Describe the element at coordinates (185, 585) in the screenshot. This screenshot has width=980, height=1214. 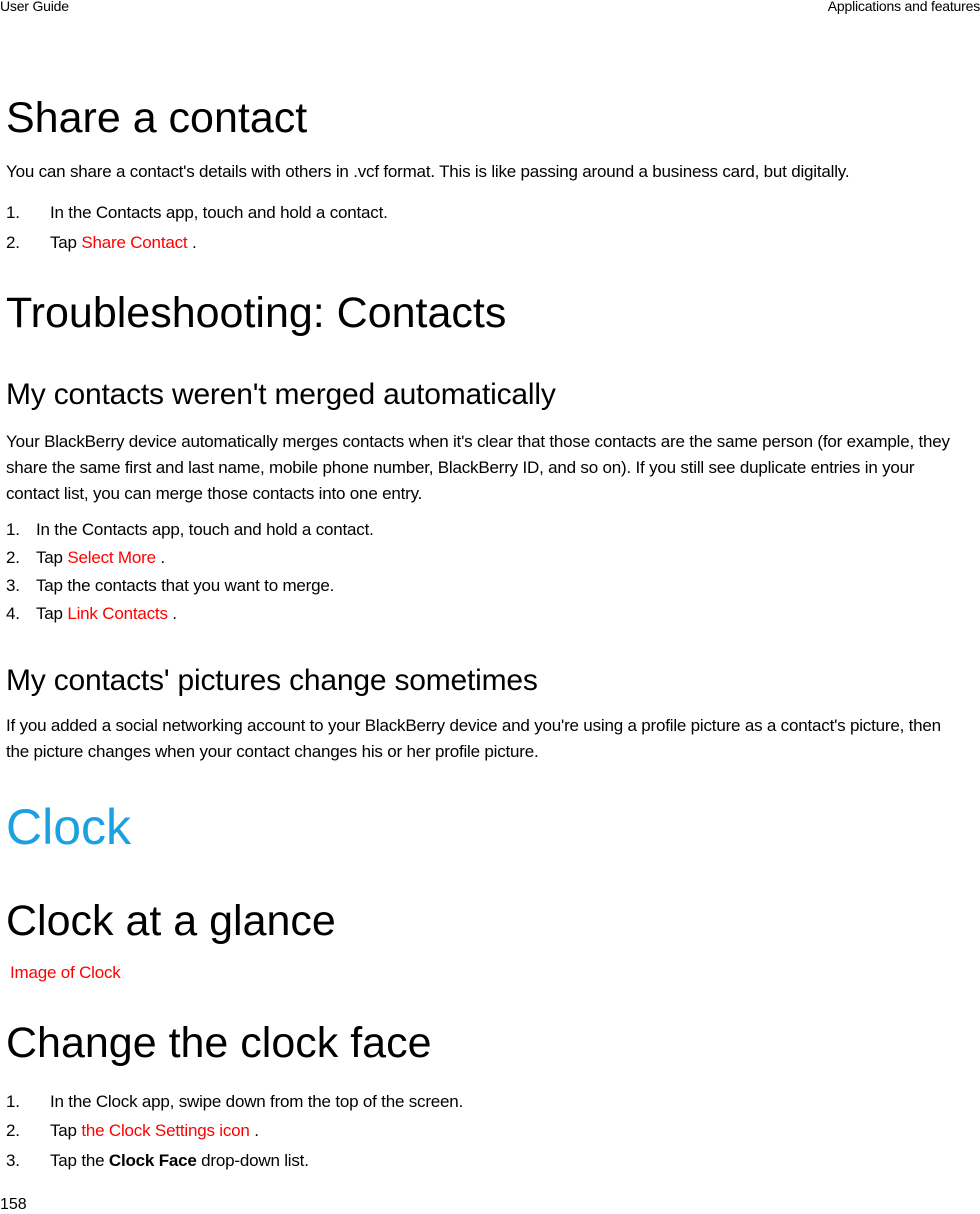
I see `step-text: Tap the contacts that you want to merge.` at that location.